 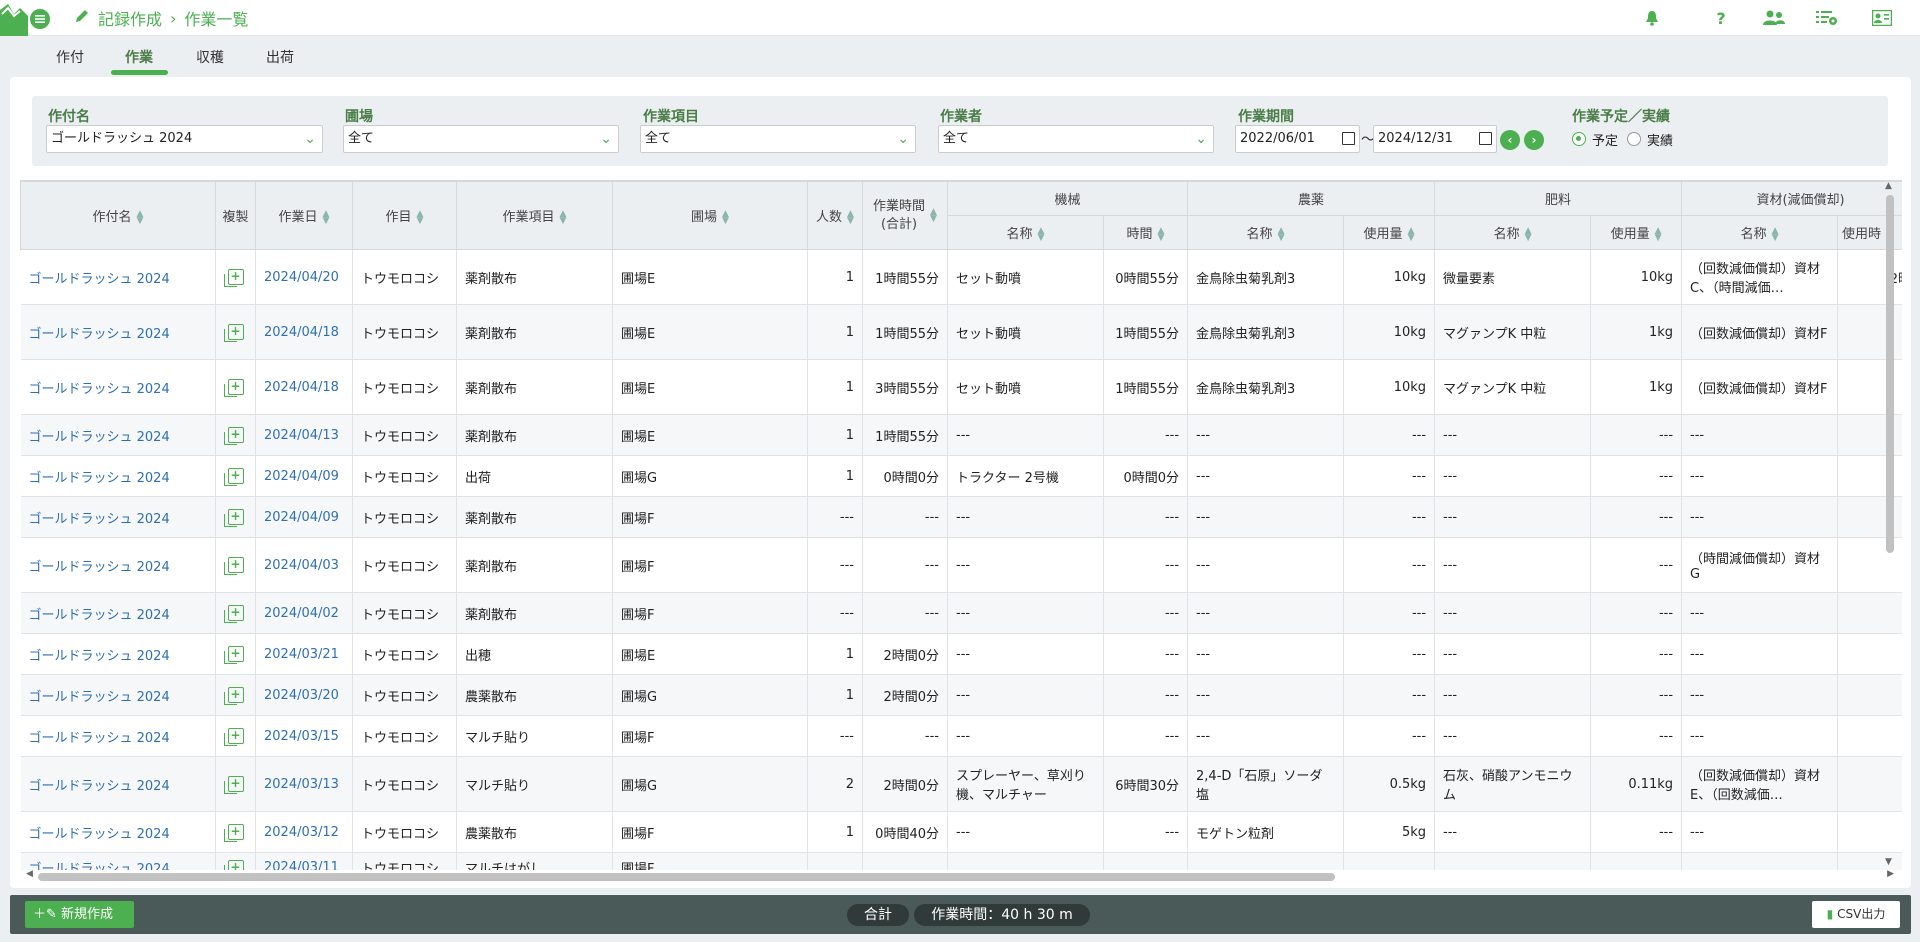 I want to click on col-fertilizer-usage: 使用量 ▲ ▼, so click(x=1636, y=232).